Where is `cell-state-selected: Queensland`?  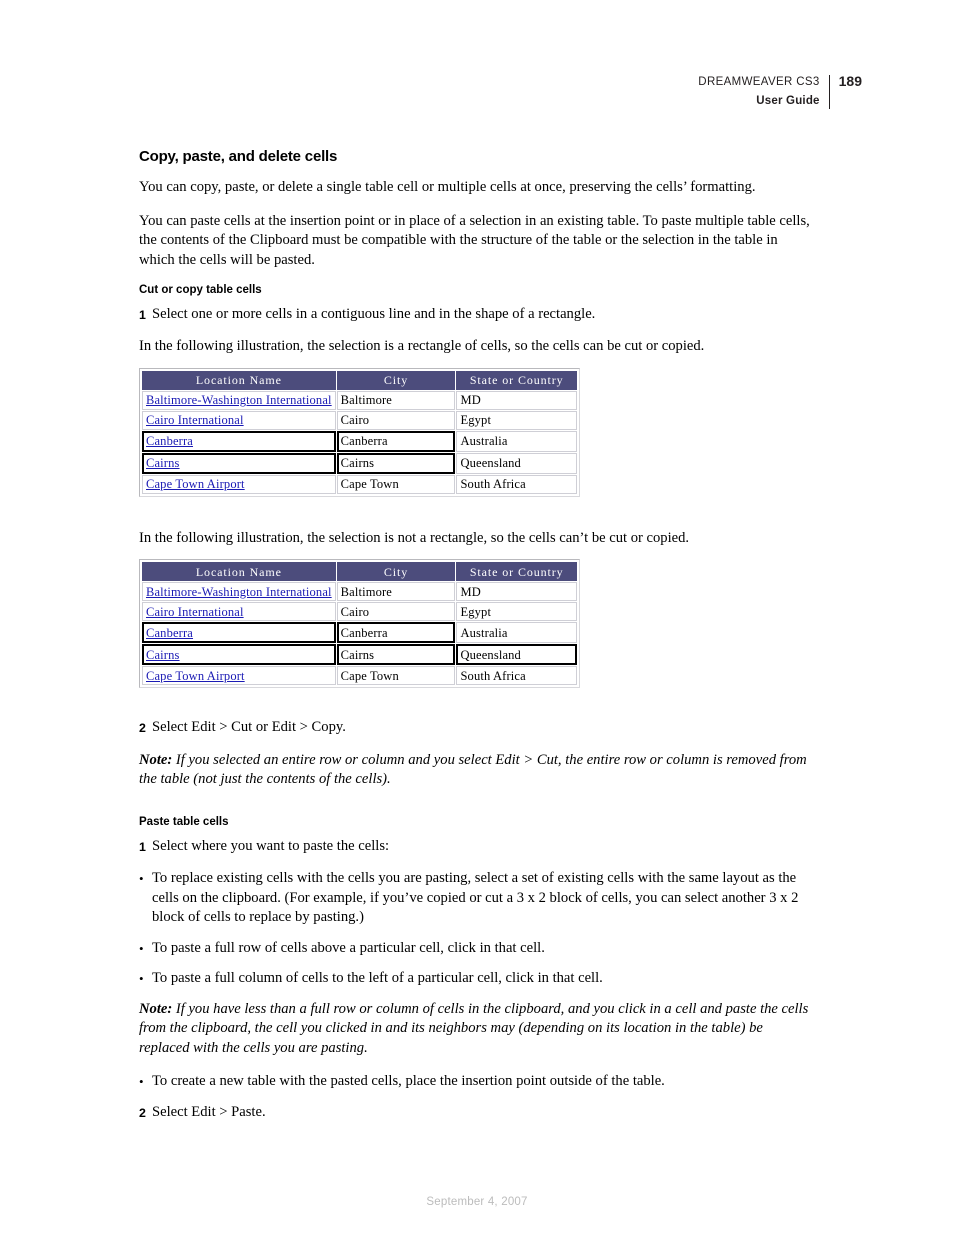
cell-state-selected: Queensland is located at coordinates (516, 655).